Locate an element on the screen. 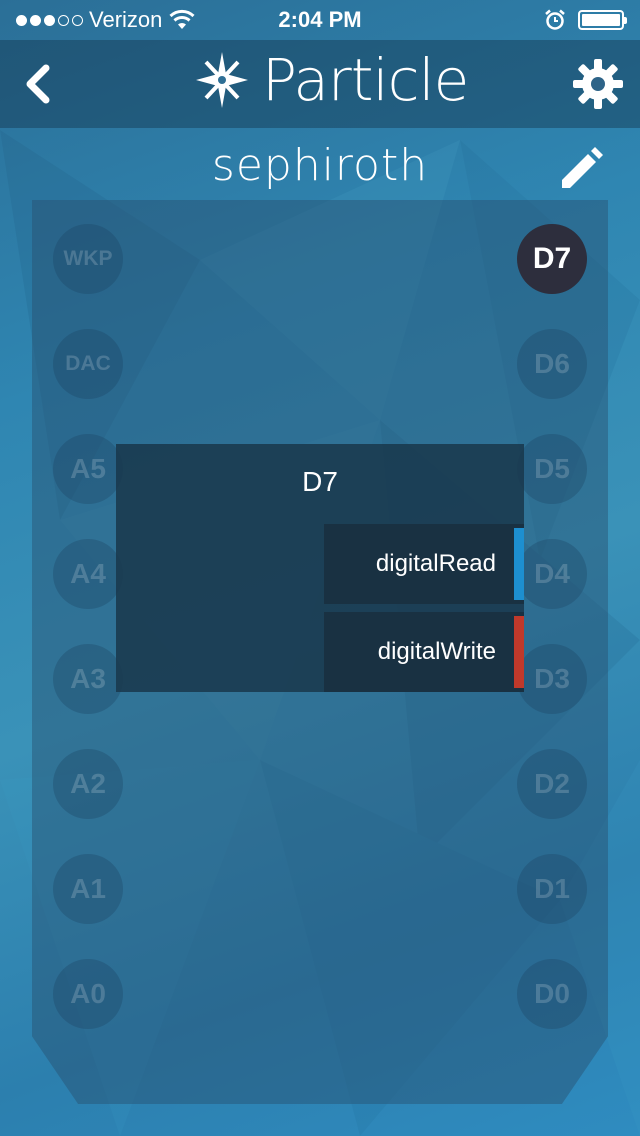 Image resolution: width=640 pixels, height=1136 pixels. pin-d2: D2 is located at coordinates (552, 784).